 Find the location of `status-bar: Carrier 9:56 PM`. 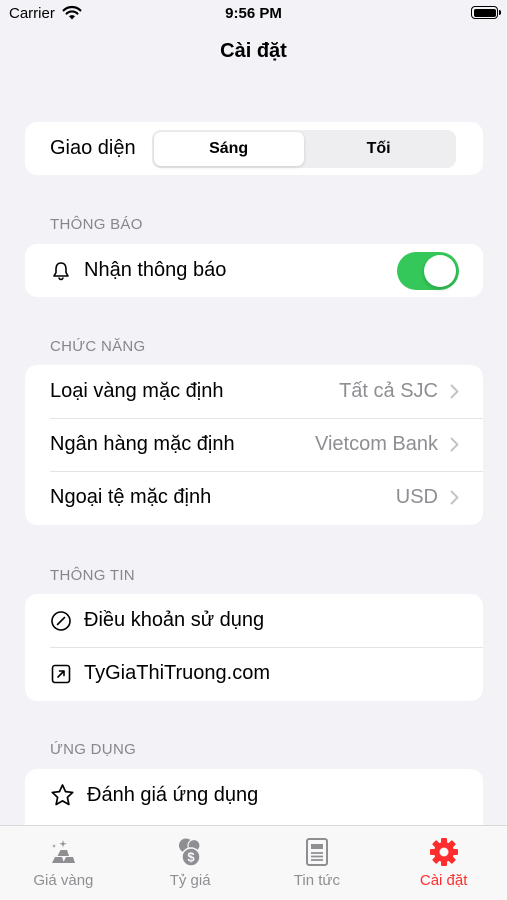

status-bar: Carrier 9:56 PM is located at coordinates (253, 14).